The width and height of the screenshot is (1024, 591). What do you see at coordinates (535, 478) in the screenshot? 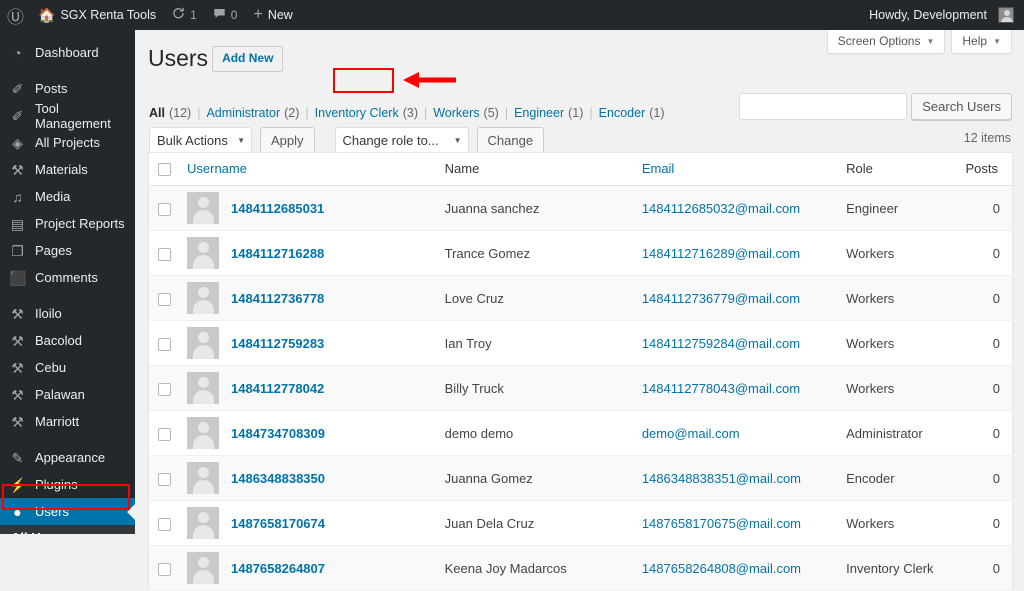
I see `name-cell: Juanna Gomez` at bounding box center [535, 478].